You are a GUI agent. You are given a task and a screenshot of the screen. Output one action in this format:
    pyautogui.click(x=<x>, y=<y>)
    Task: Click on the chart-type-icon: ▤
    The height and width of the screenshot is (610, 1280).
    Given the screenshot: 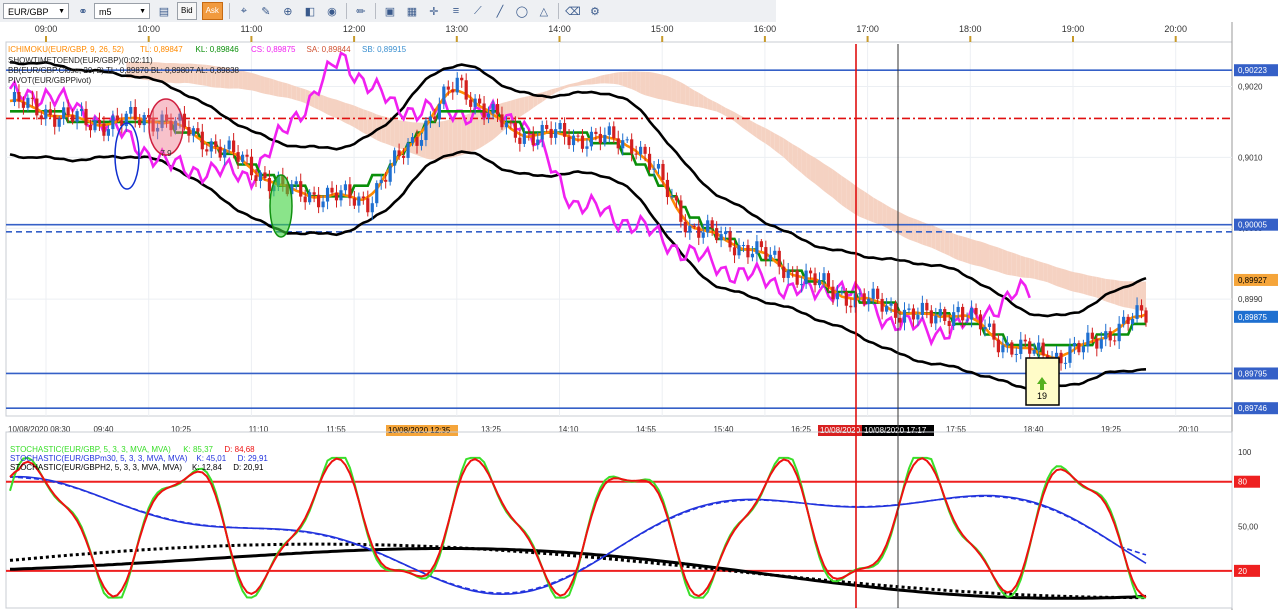 What is the action you would take?
    pyautogui.click(x=164, y=11)
    